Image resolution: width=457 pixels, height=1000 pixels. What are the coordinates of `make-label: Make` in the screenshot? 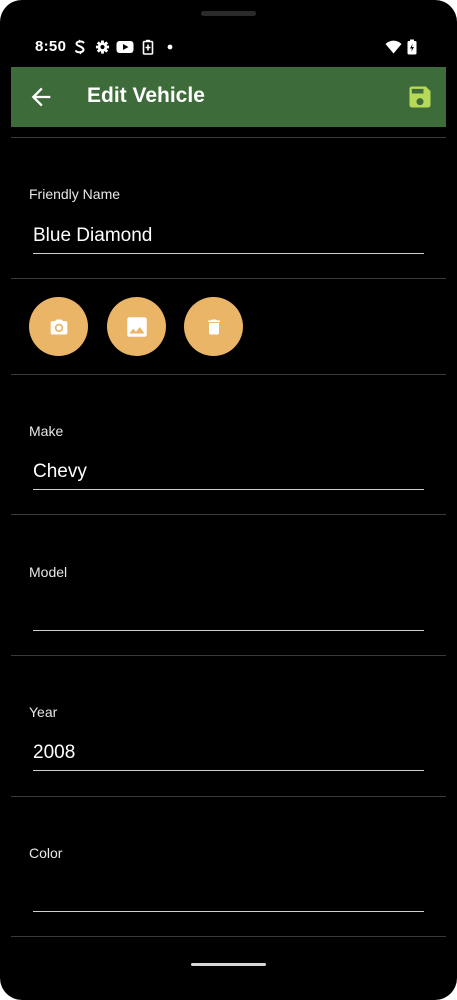 It's located at (46, 431).